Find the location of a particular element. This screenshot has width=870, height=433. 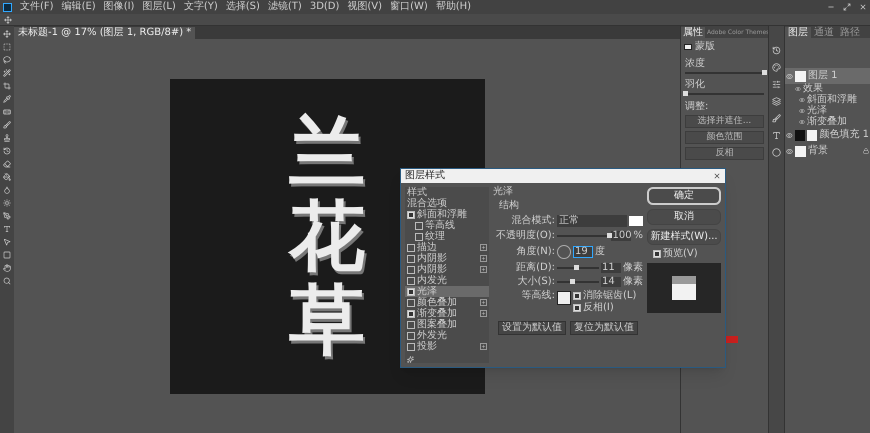

lasso-icon is located at coordinates (7, 60).